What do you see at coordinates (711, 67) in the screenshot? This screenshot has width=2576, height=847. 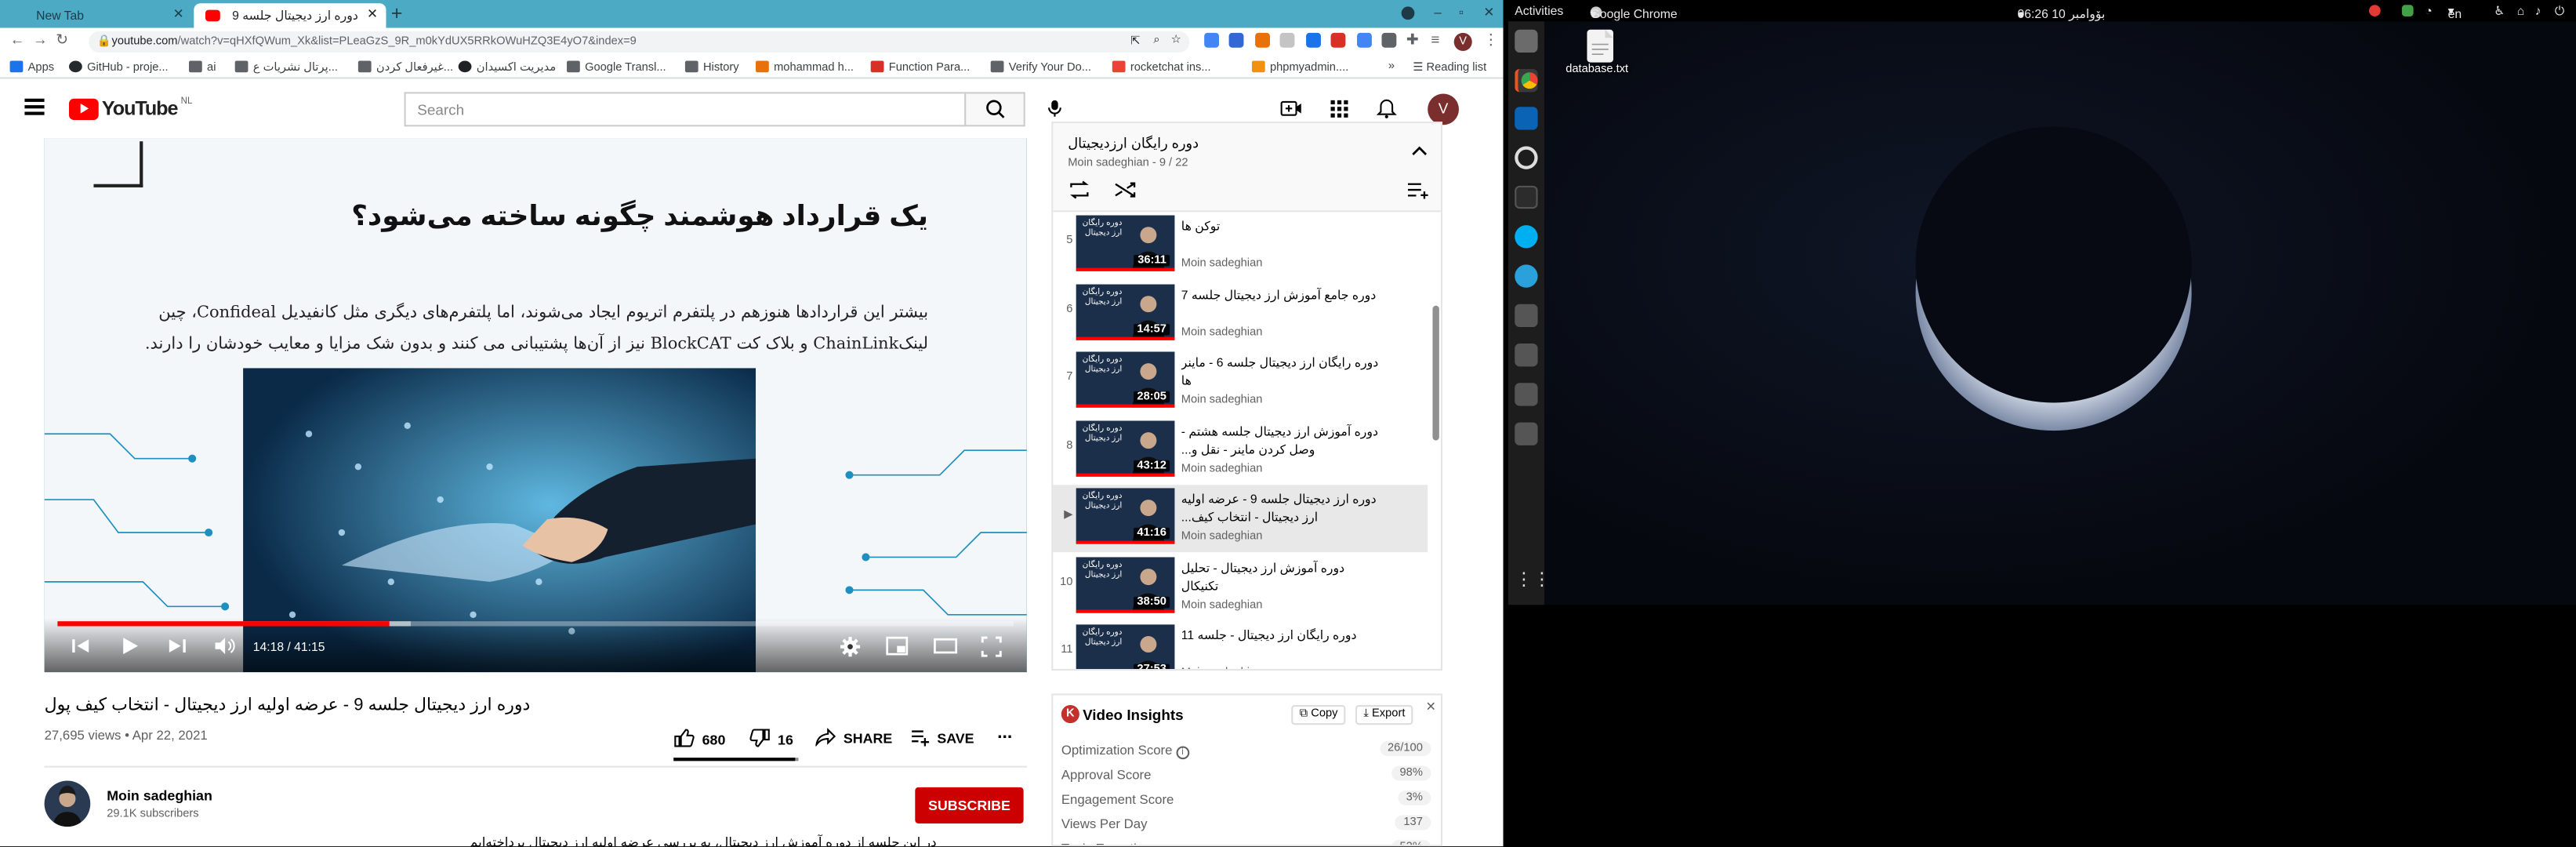 I see `bookmark-history: History` at bounding box center [711, 67].